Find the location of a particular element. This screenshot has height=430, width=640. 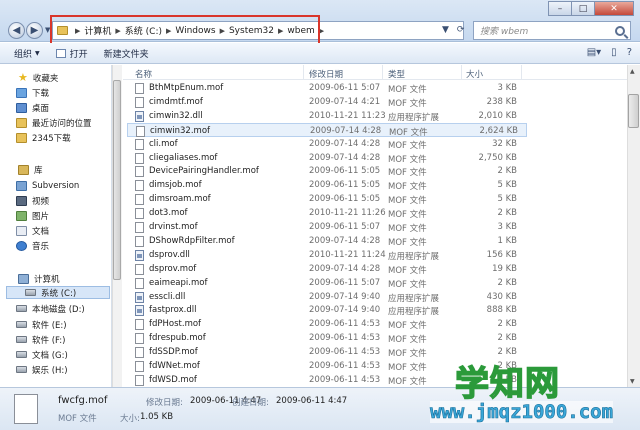

open-label: 打开 is located at coordinates (78, 54).